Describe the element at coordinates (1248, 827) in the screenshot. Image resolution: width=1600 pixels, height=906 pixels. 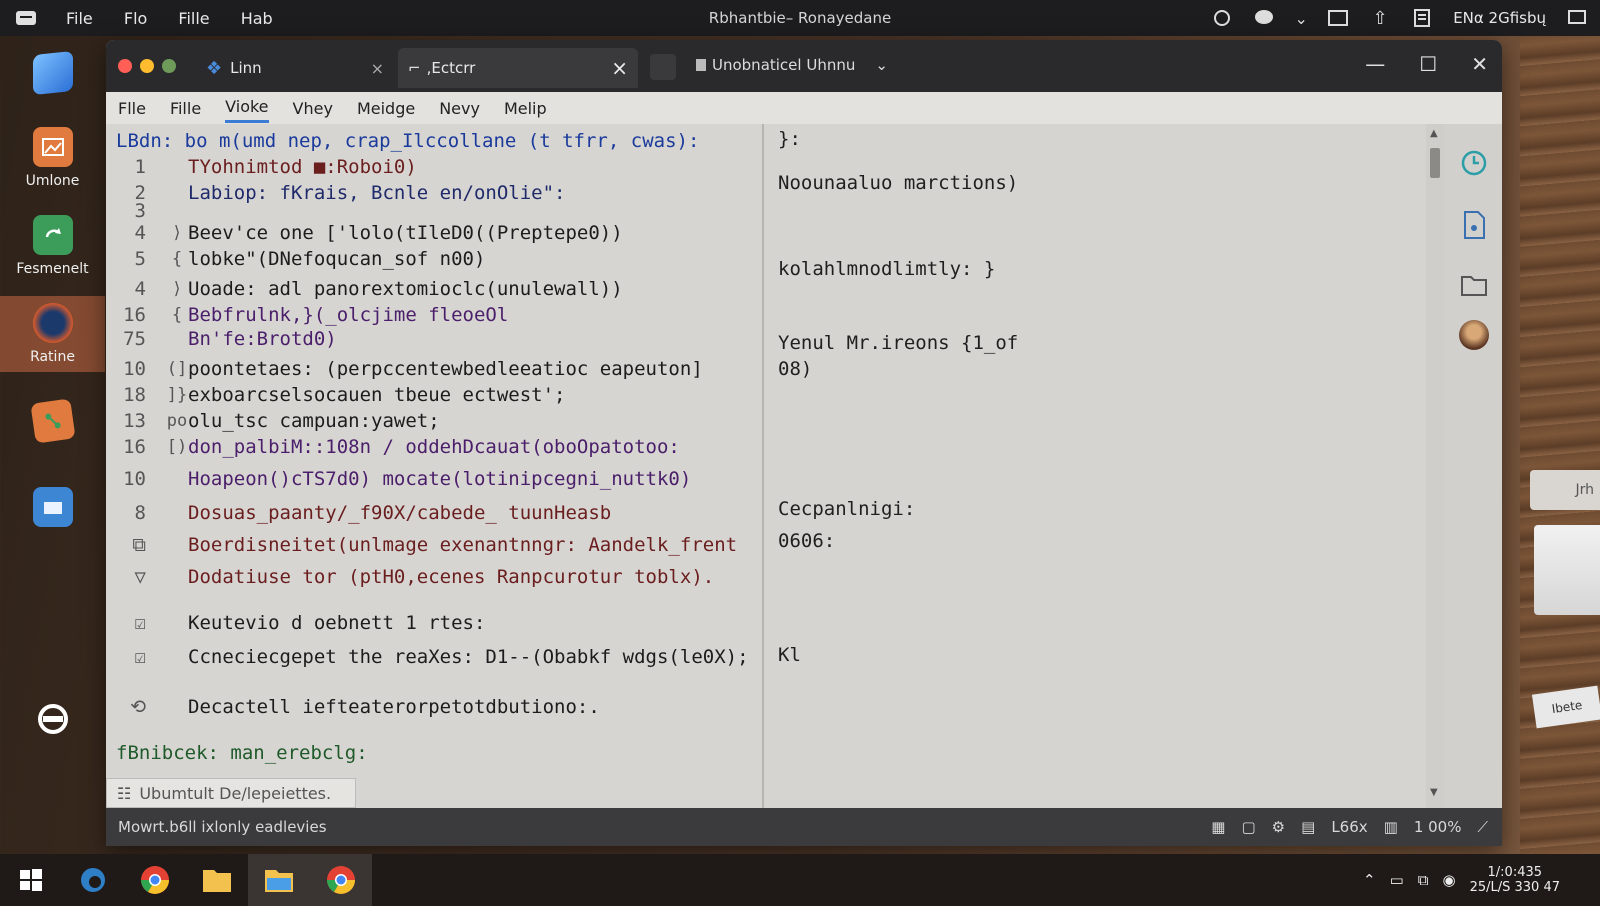
I see `square-icon: ▢` at that location.